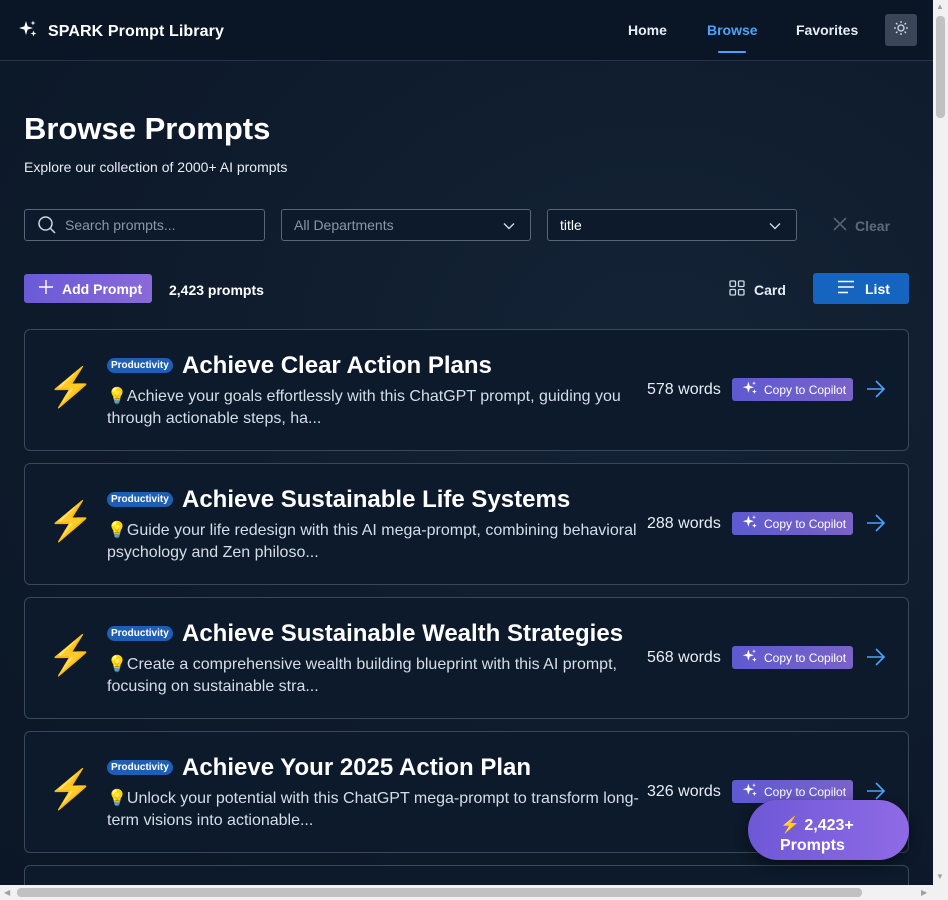 The height and width of the screenshot is (900, 948). Describe the element at coordinates (840, 225) in the screenshot. I see `close-icon` at that location.